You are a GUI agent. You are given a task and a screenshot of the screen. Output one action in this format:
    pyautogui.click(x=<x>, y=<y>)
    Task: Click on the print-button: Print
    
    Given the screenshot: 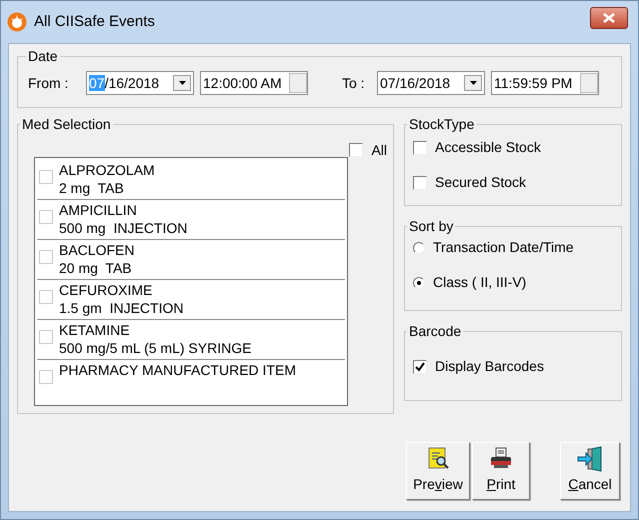 What is the action you would take?
    pyautogui.click(x=501, y=471)
    